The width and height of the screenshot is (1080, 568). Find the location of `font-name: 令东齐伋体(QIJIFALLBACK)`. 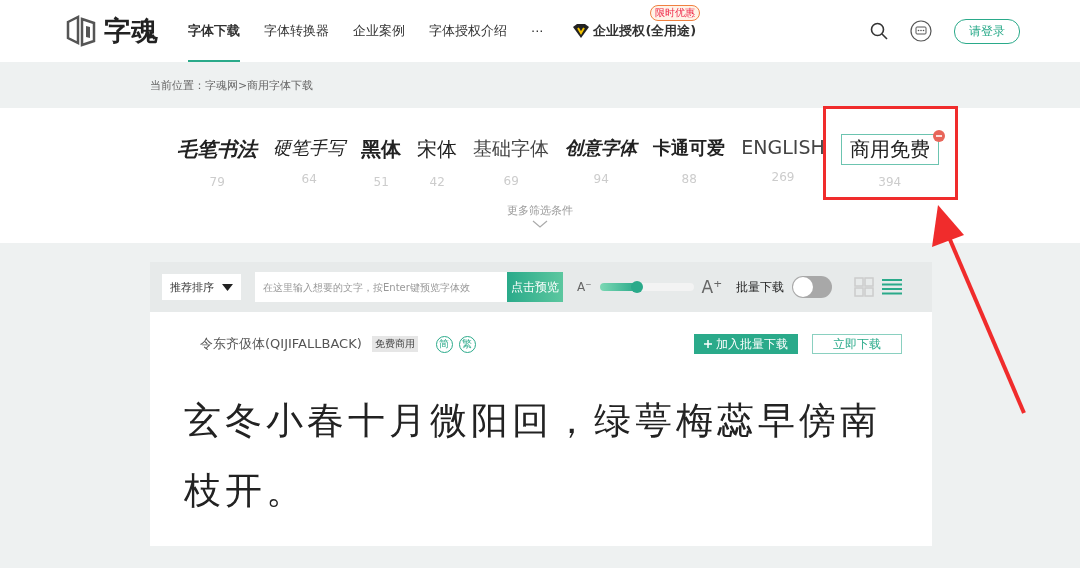

font-name: 令东齐伋体(QIJIFALLBACK) is located at coordinates (281, 344).